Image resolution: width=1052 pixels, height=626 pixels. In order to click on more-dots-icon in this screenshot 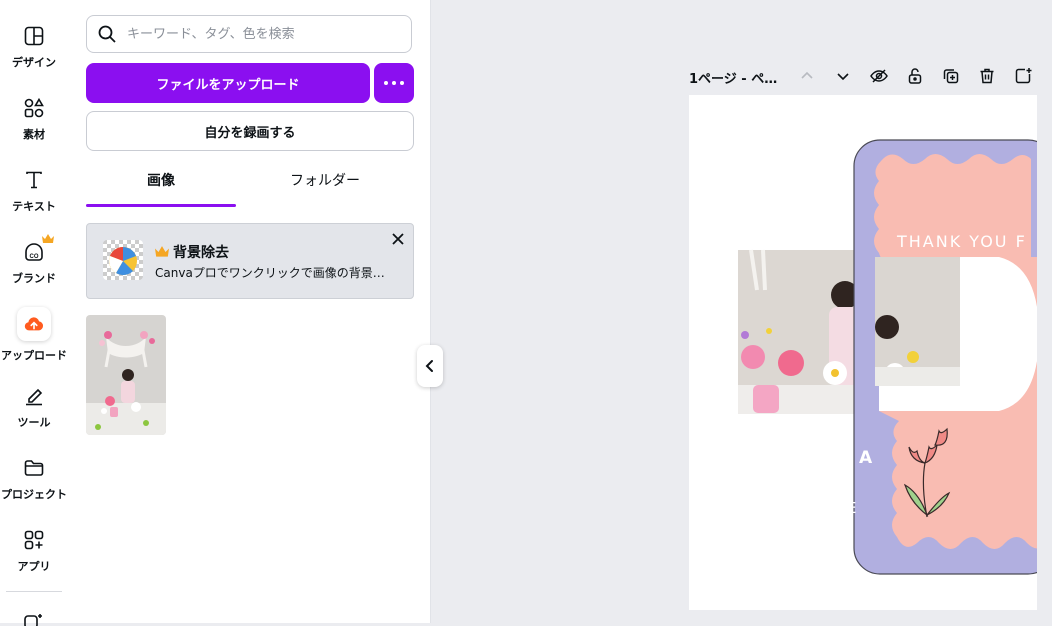, I will do `click(386, 83)`.